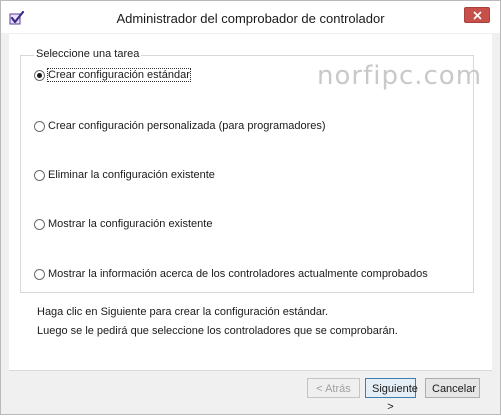 The height and width of the screenshot is (416, 501). What do you see at coordinates (88, 54) in the screenshot?
I see `groupbox-title: Seleccione una tarea` at bounding box center [88, 54].